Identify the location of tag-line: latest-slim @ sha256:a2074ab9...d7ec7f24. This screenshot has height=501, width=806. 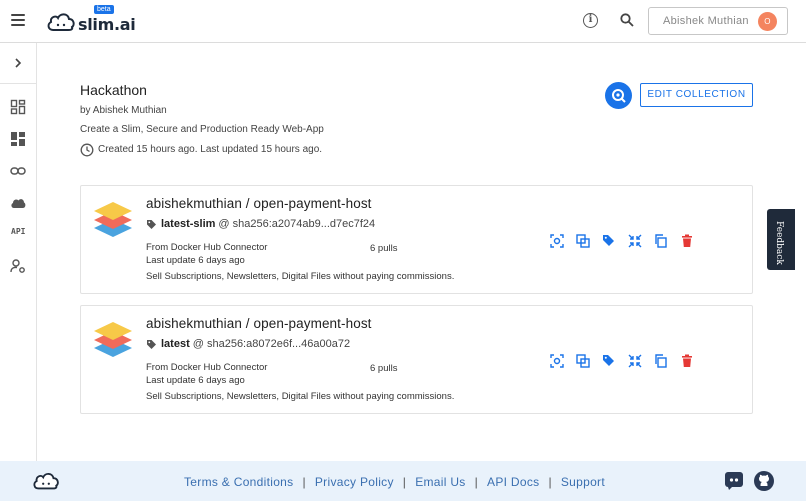
(260, 224).